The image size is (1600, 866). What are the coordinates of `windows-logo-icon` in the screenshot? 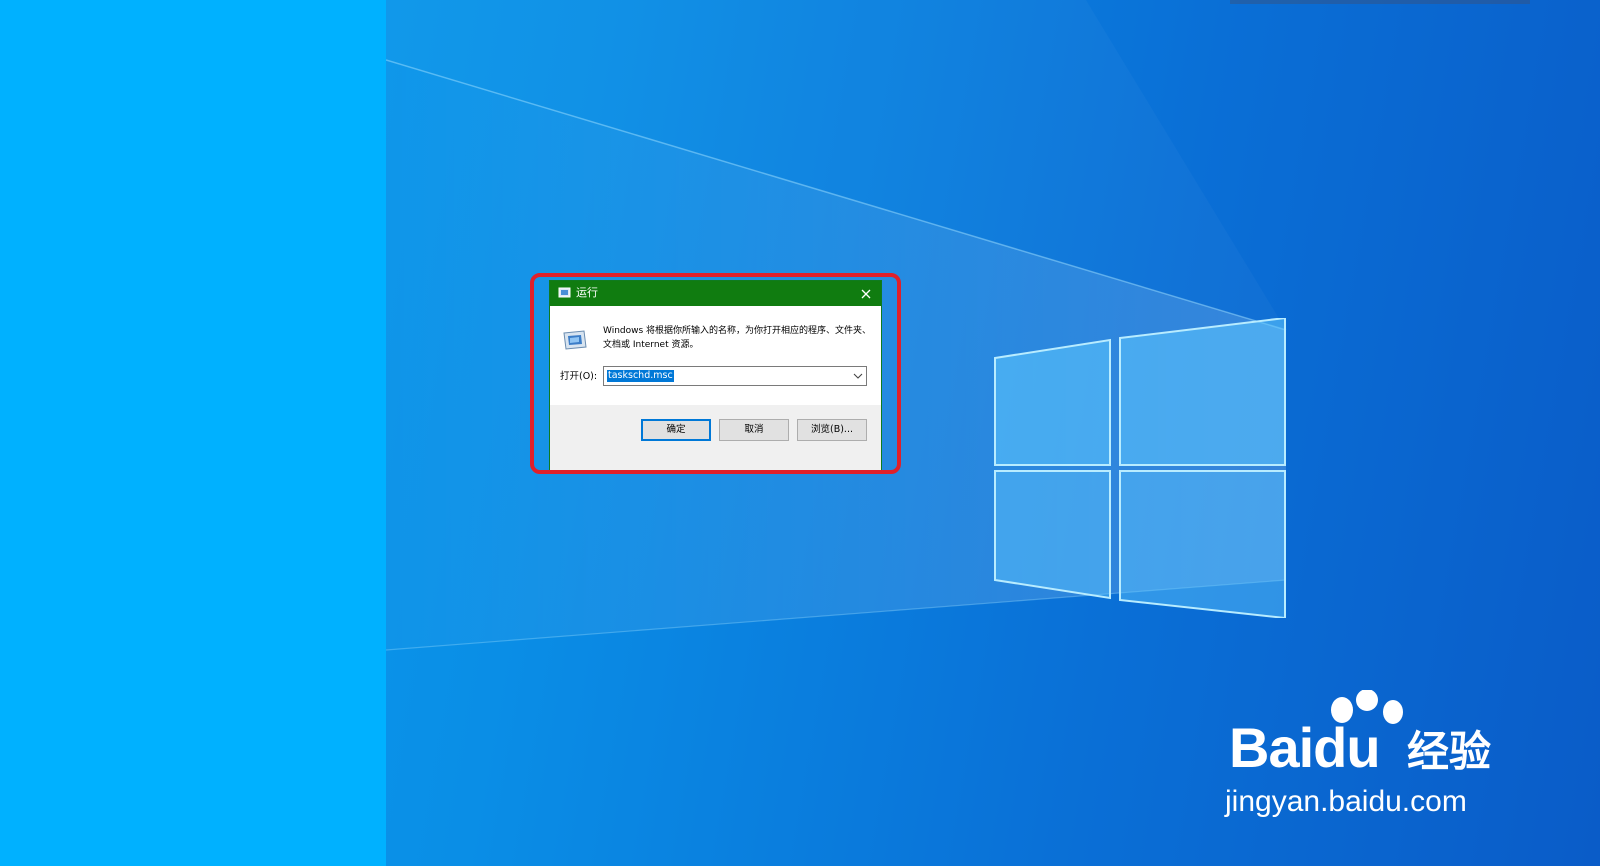 It's located at (1140, 468).